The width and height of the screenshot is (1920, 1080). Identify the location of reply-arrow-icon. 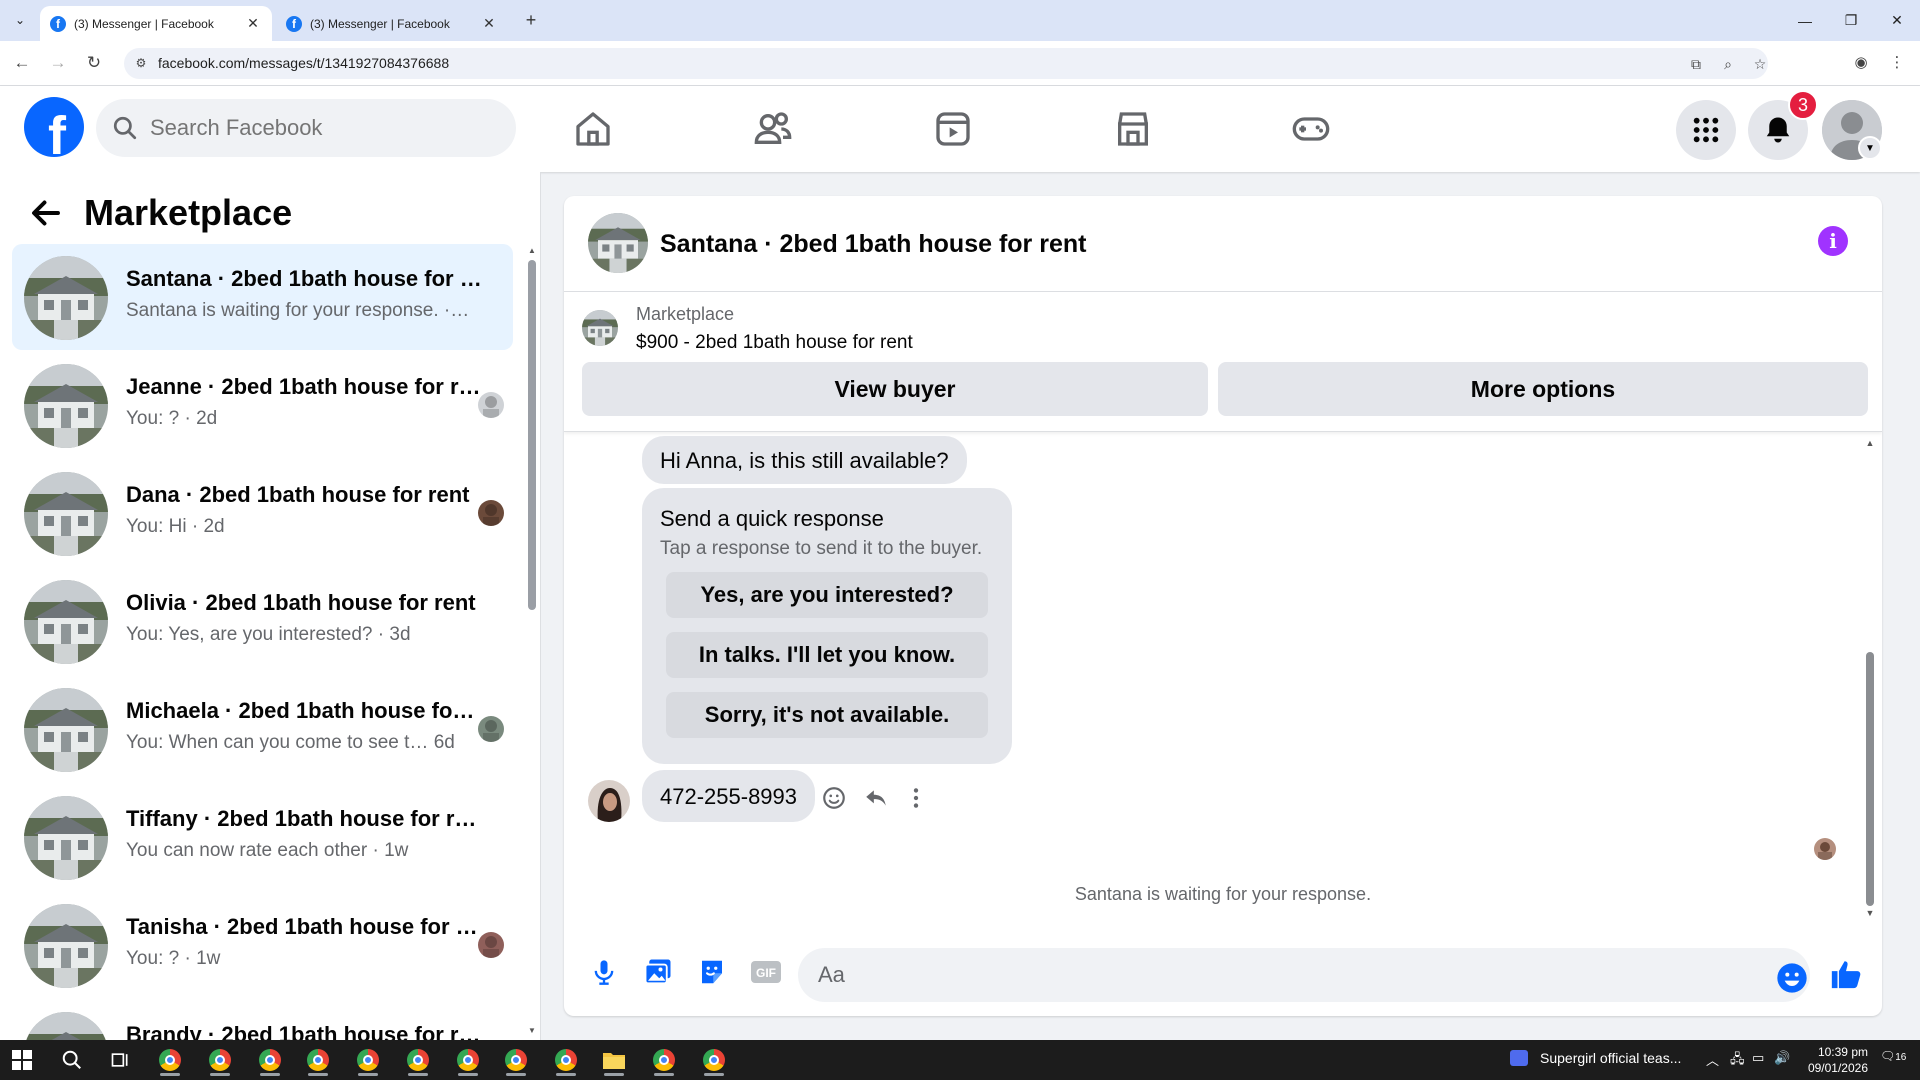
(876, 798).